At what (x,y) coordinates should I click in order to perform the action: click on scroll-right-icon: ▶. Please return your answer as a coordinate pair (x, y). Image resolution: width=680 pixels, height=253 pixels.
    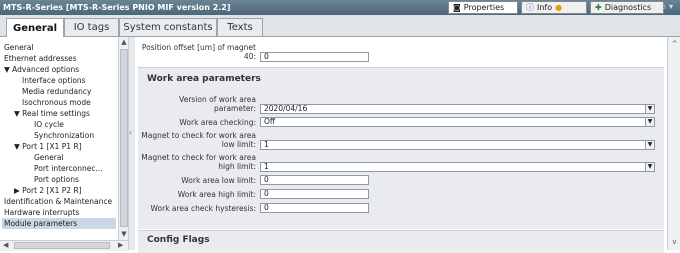
    Looking at the image, I should click on (120, 245).